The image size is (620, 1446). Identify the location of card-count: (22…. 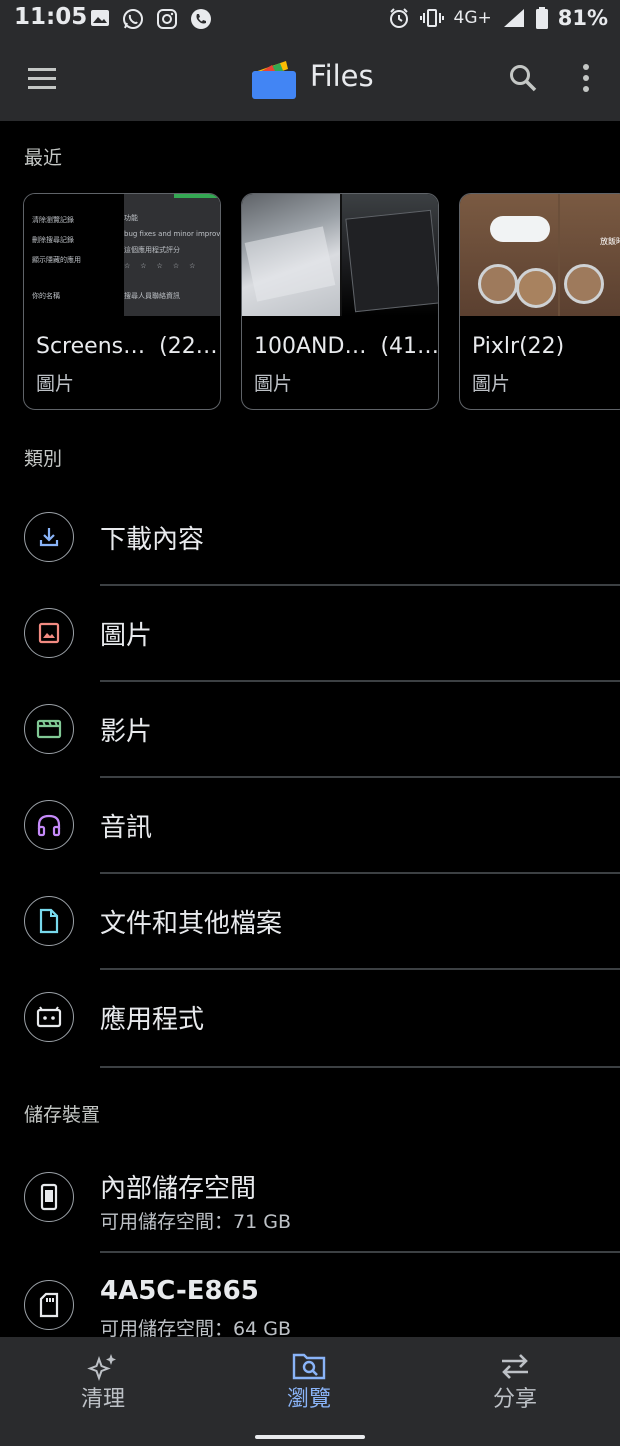
(188, 346).